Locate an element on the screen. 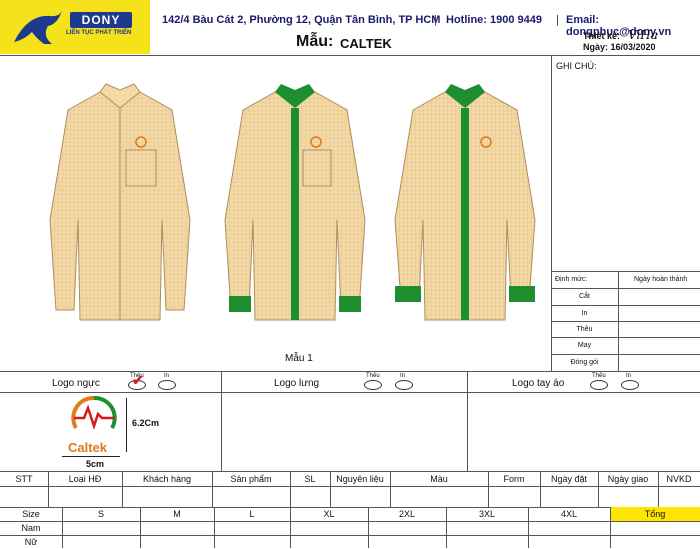 The width and height of the screenshot is (700, 549). hotline: Hotline: 1900 9449 is located at coordinates (494, 20).